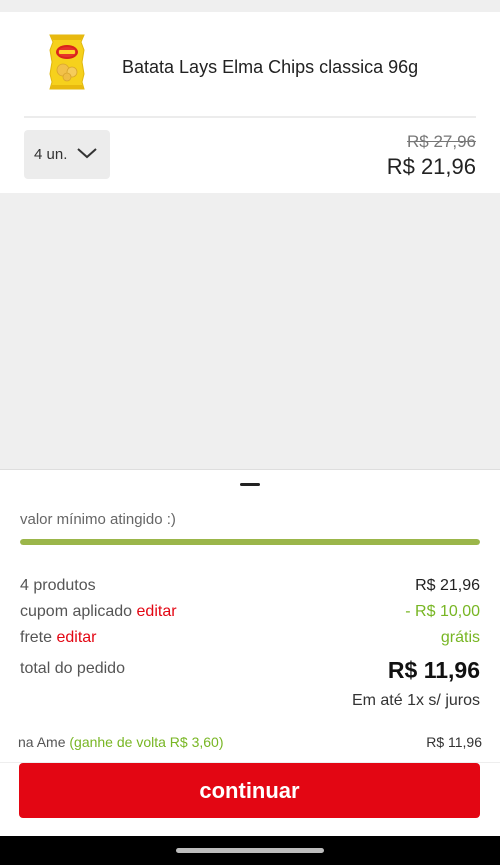 This screenshot has height=865, width=500. Describe the element at coordinates (72, 668) in the screenshot. I see `total-label: total do pedido` at that location.